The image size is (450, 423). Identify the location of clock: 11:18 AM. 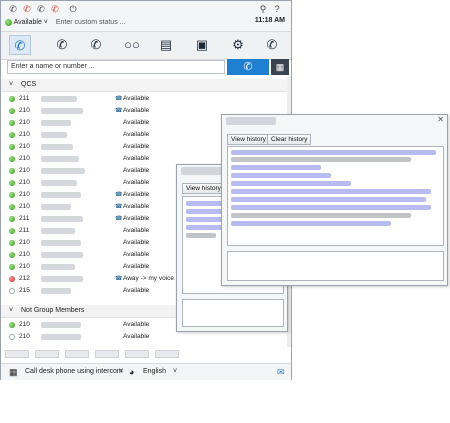
(269, 20).